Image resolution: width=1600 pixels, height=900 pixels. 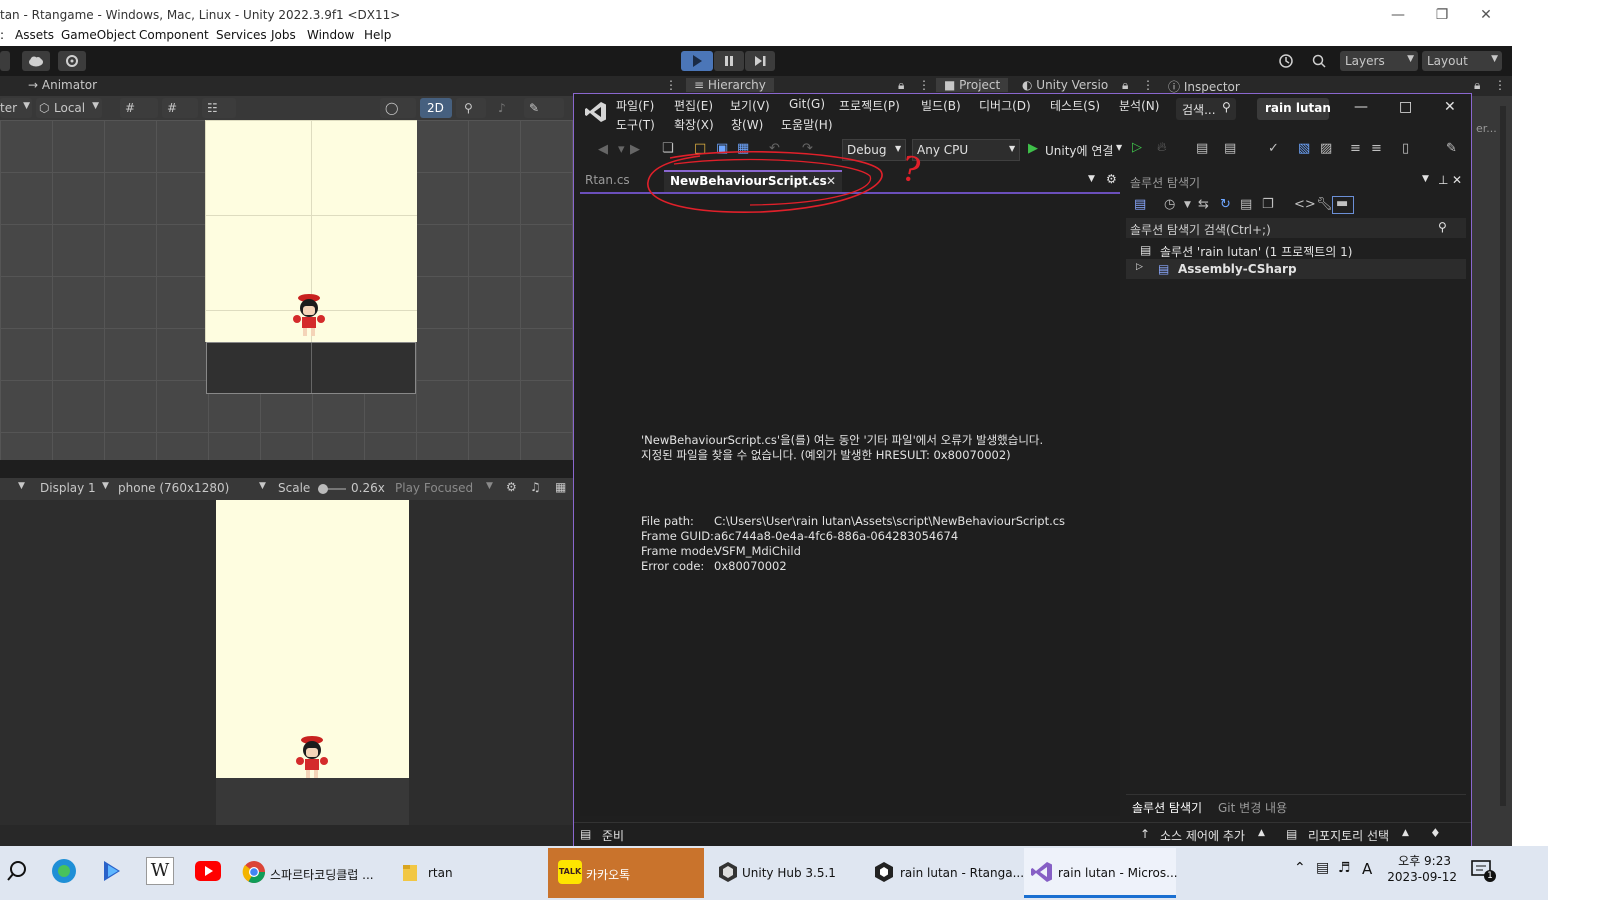 What do you see at coordinates (941, 105) in the screenshot?
I see `menu-build: 빌드(B)` at bounding box center [941, 105].